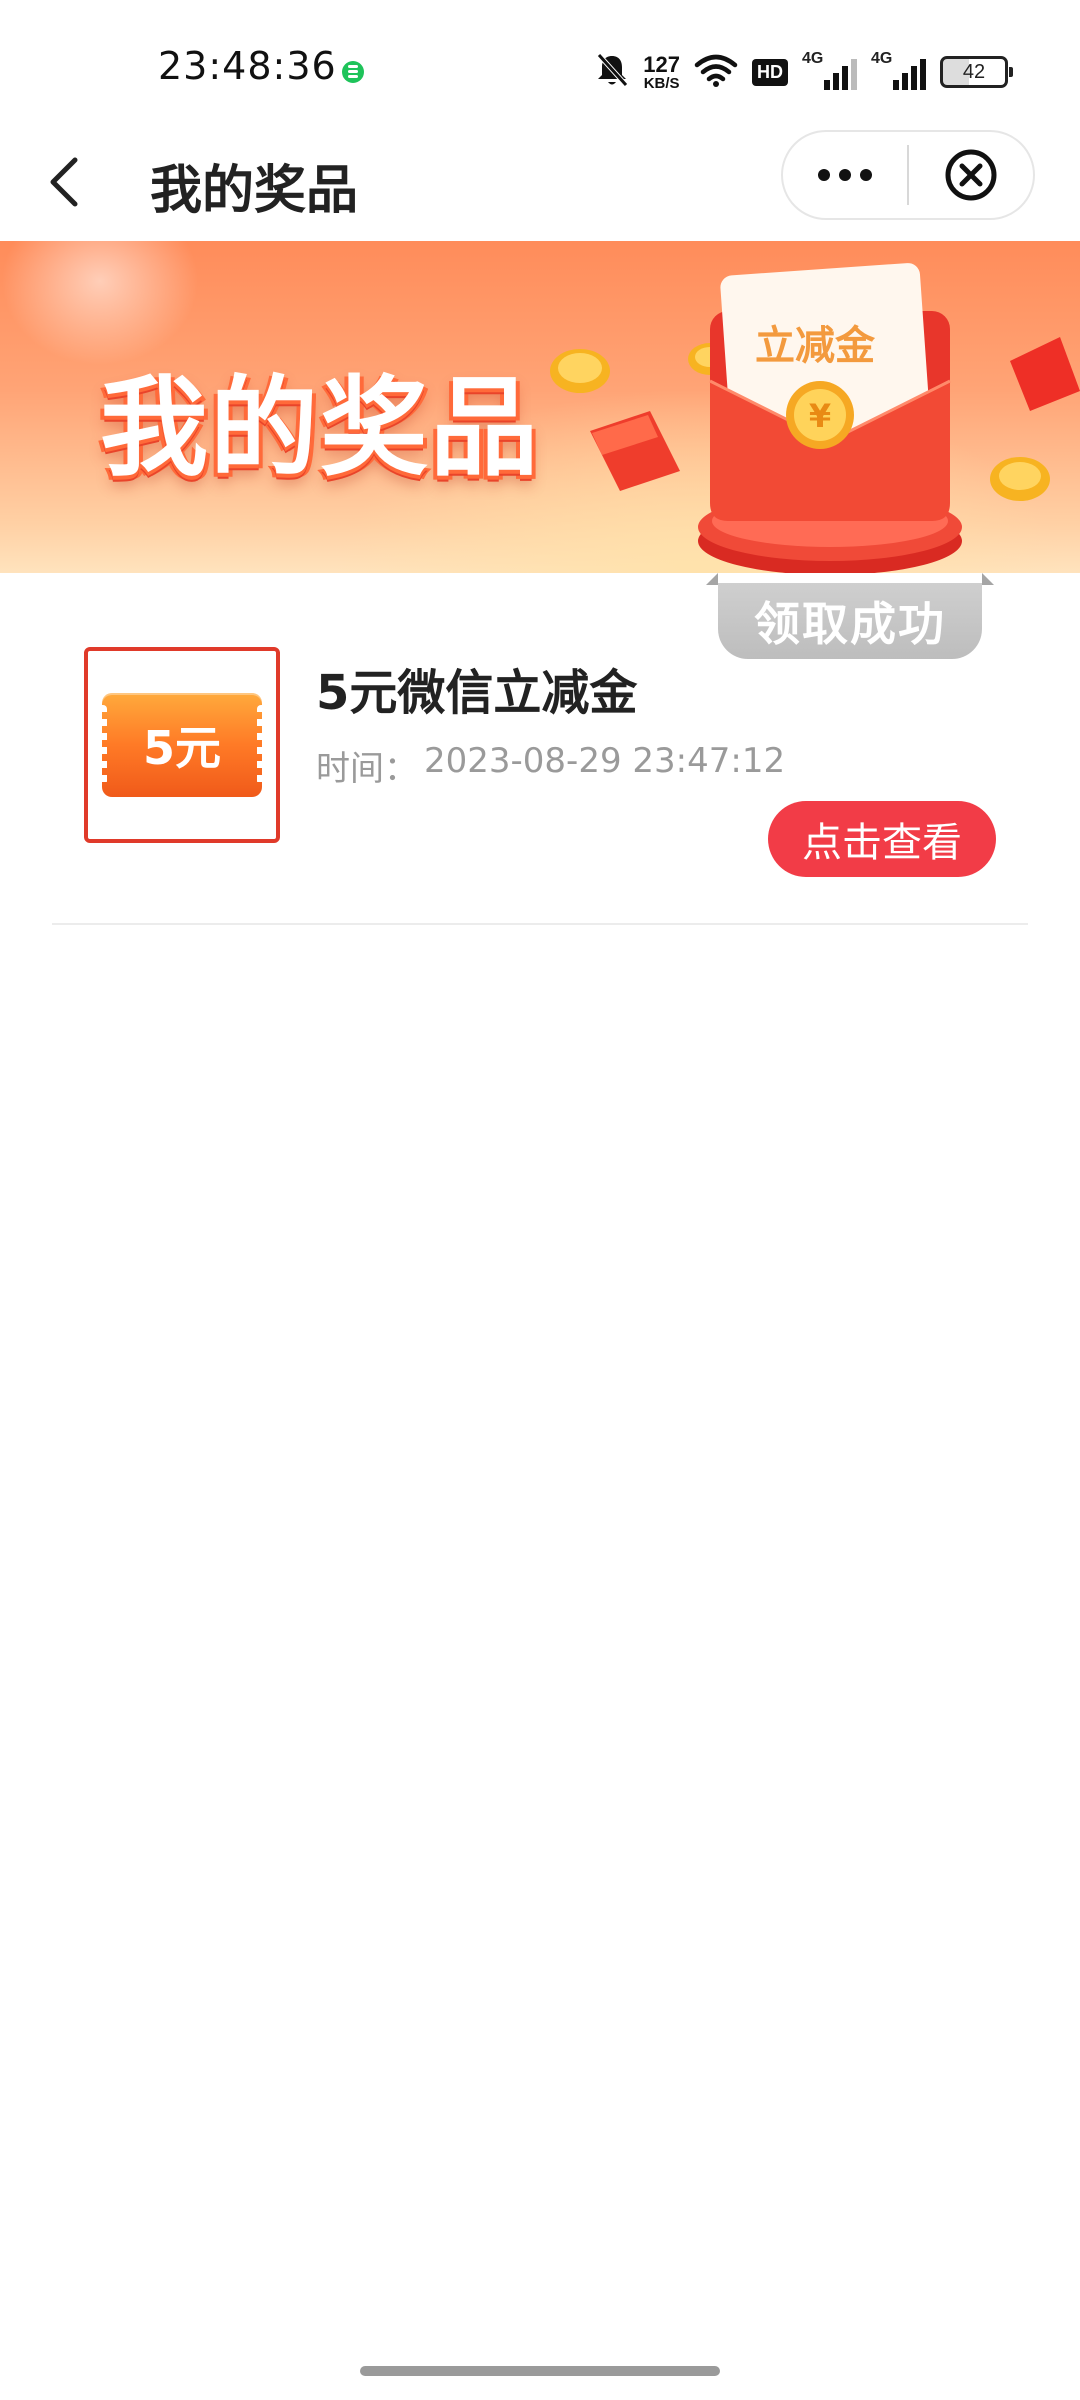 The width and height of the screenshot is (1080, 2400). I want to click on prize-time: 时间： 2023-08-29 23:47:12, so click(550, 765).